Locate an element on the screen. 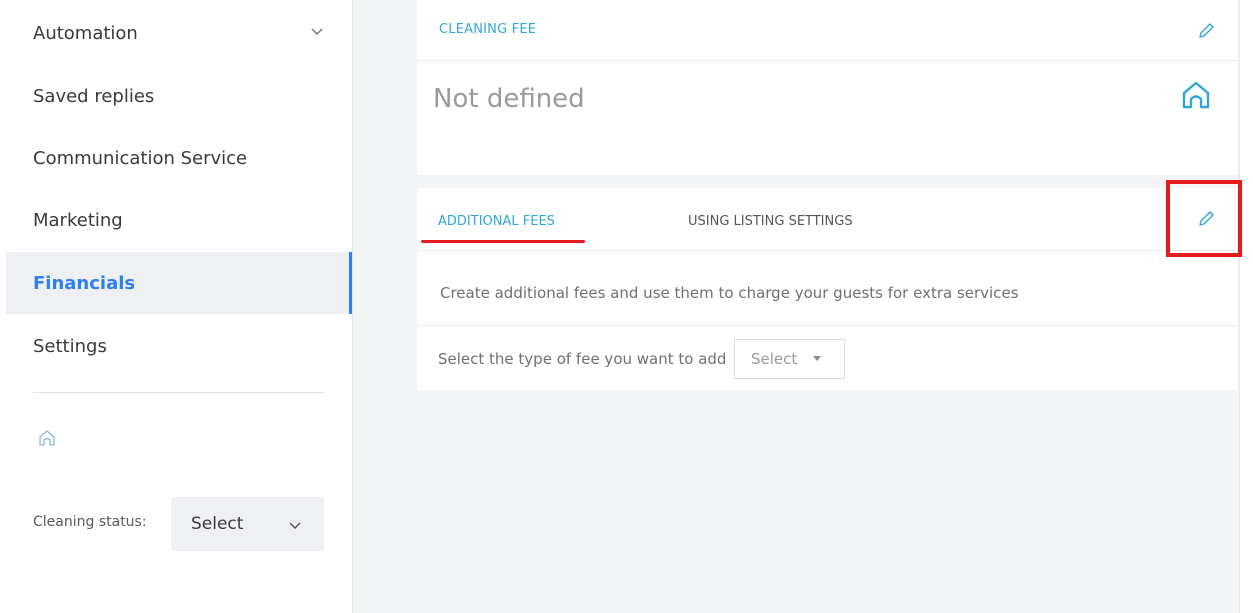 This screenshot has width=1253, height=613. sidebar-item-label: Settings is located at coordinates (70, 346).